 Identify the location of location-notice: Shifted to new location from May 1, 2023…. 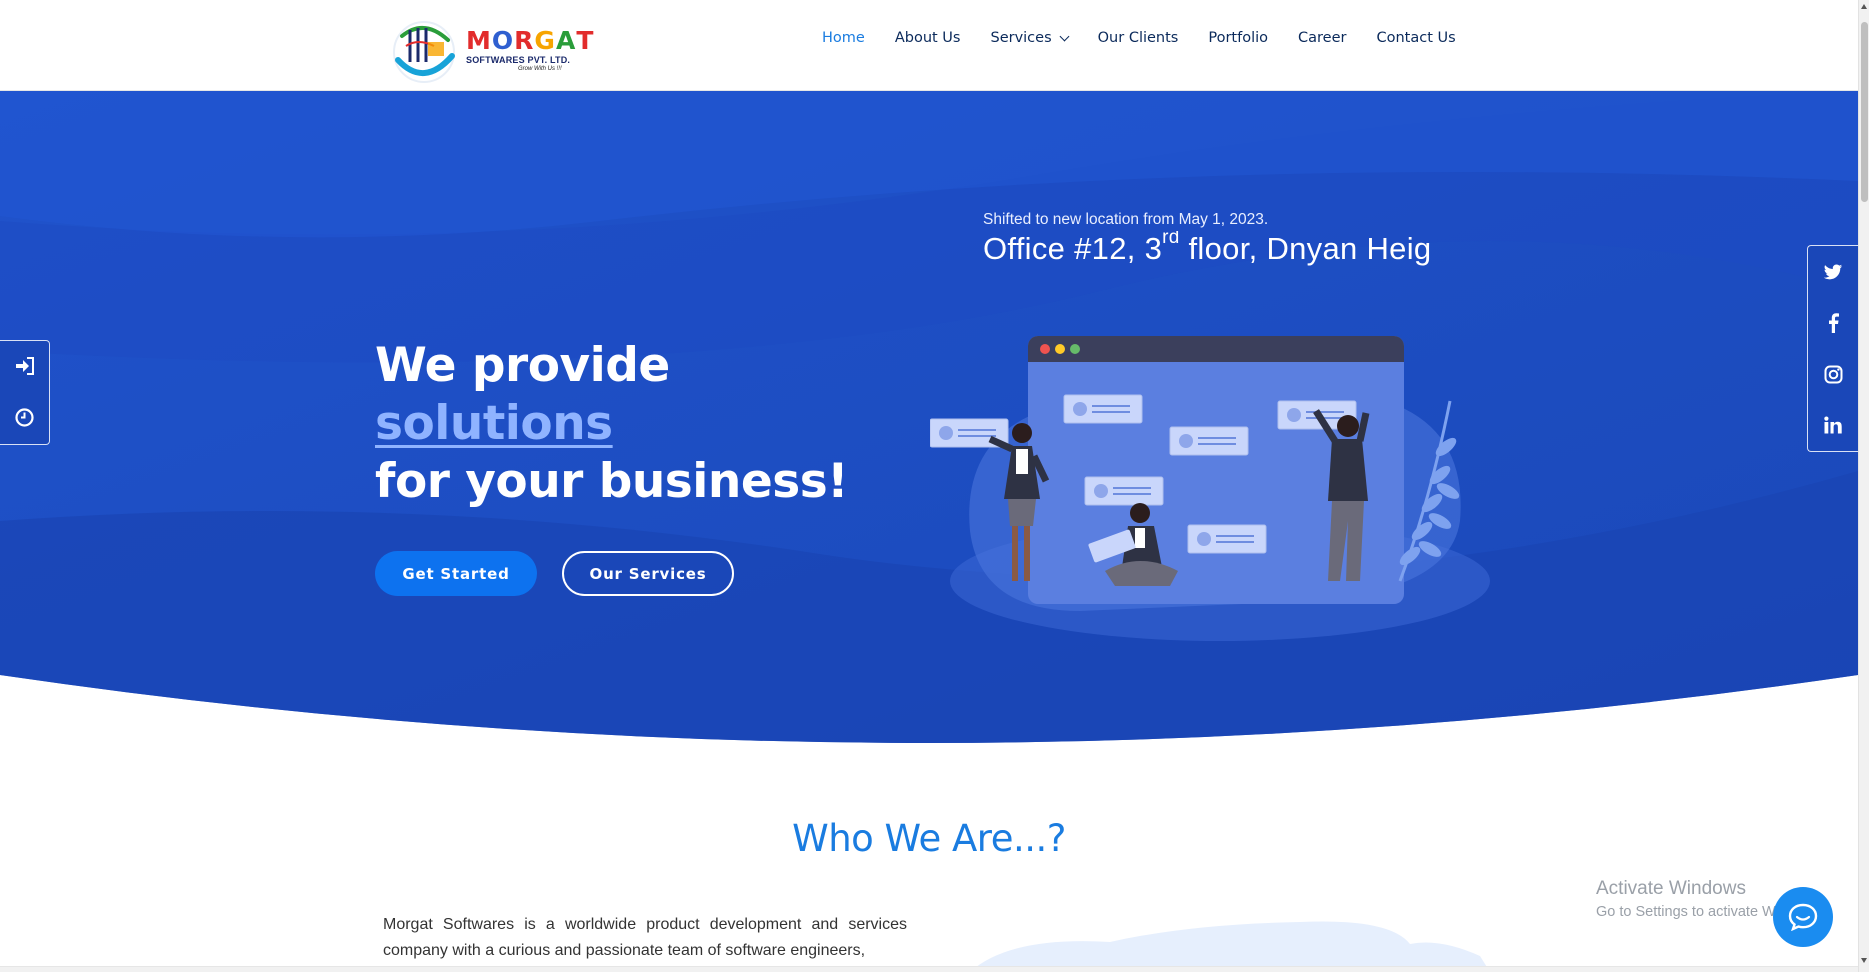
(1230, 239).